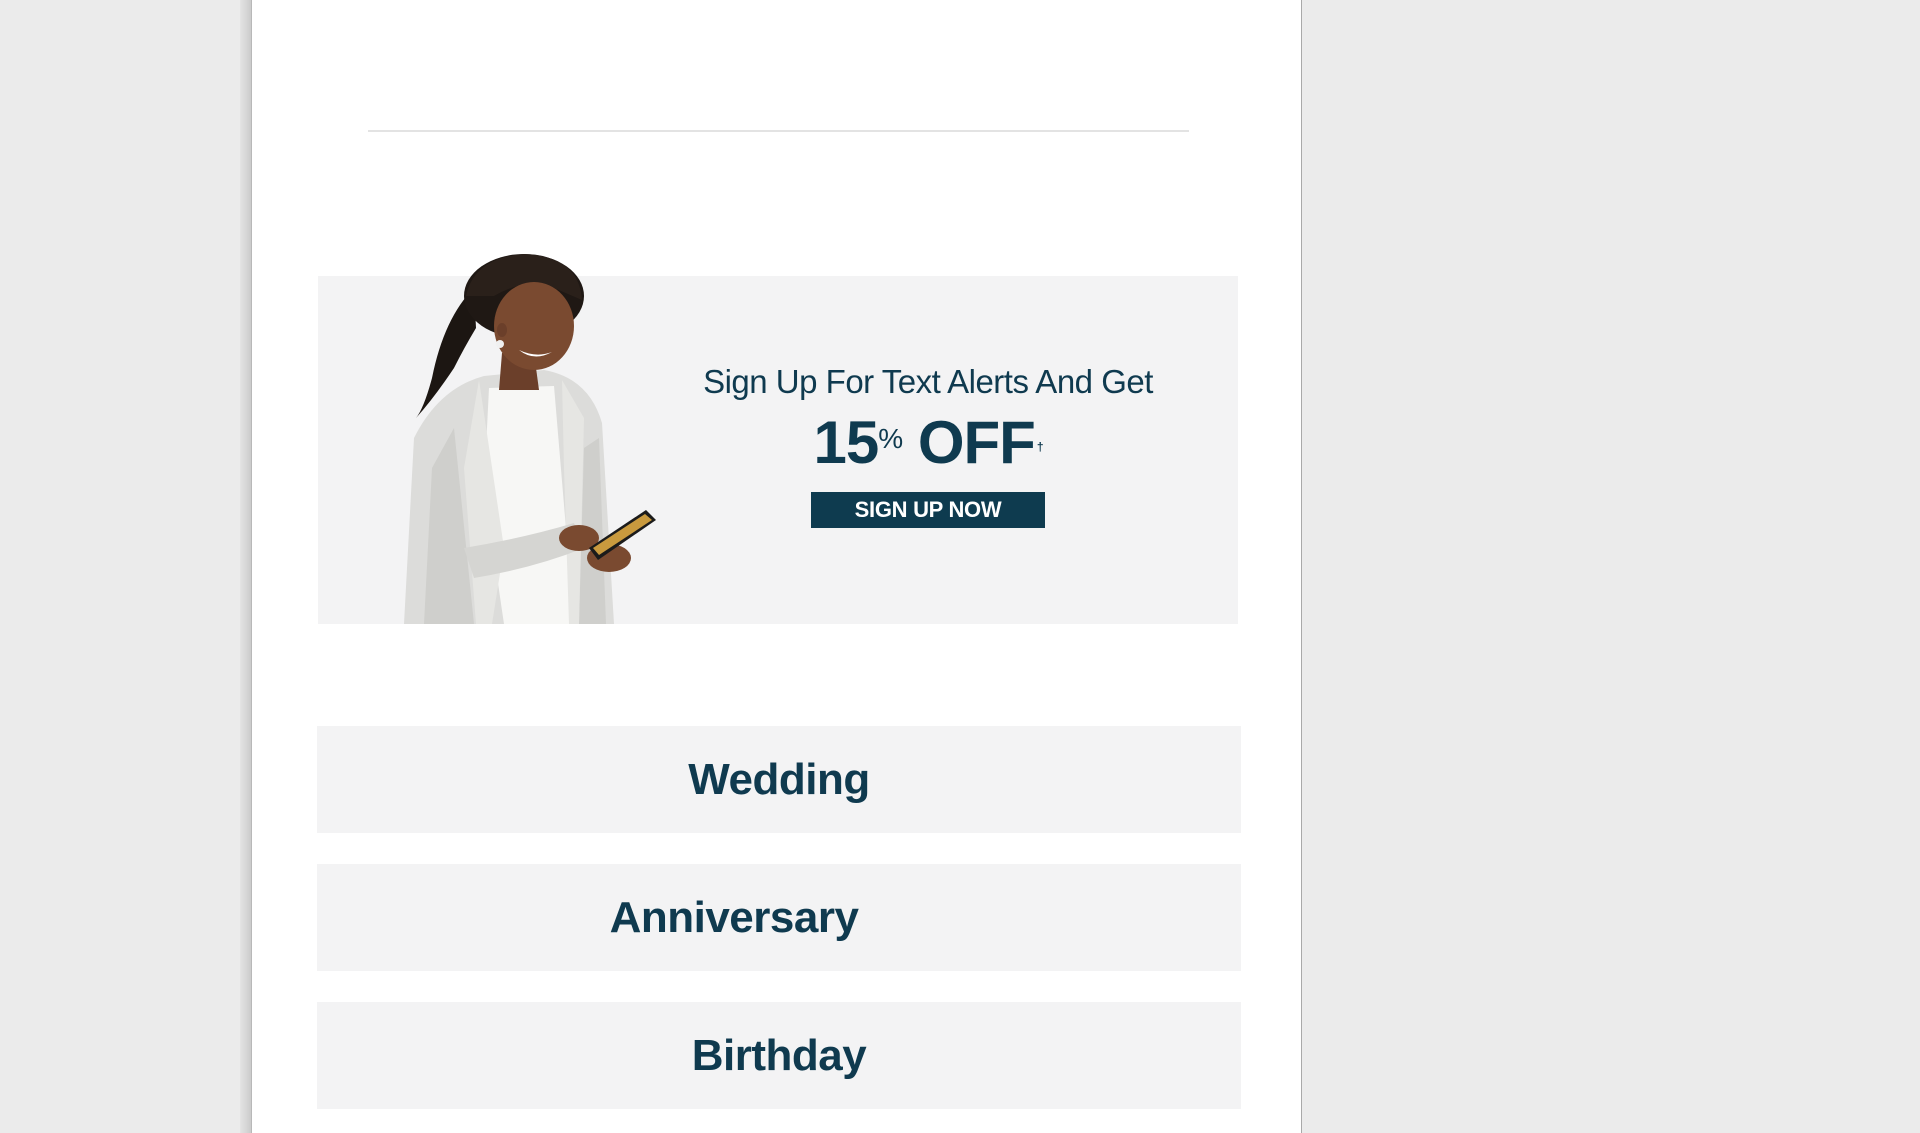  Describe the element at coordinates (976, 442) in the screenshot. I see `offer-word: OFF` at that location.